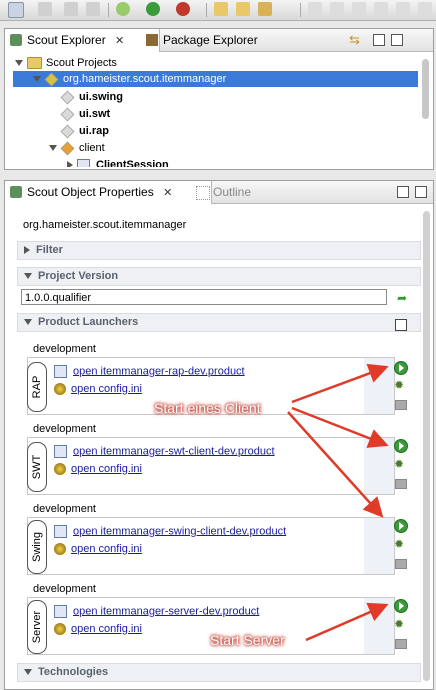 The image size is (436, 690). I want to click on arrow-to-swing, so click(335, 464).